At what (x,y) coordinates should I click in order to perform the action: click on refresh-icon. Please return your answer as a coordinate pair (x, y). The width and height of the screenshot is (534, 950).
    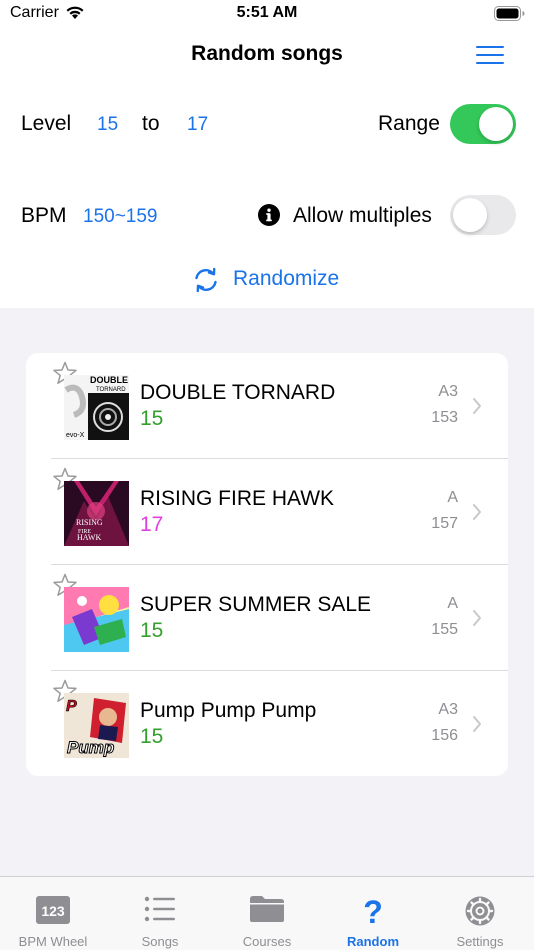
    Looking at the image, I should click on (206, 280).